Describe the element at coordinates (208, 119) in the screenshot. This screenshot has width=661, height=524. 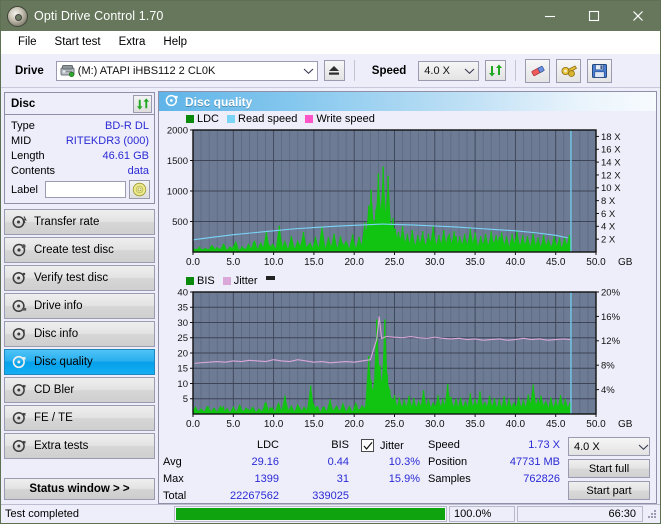
I see `legend-label-ldc: LDC` at that location.